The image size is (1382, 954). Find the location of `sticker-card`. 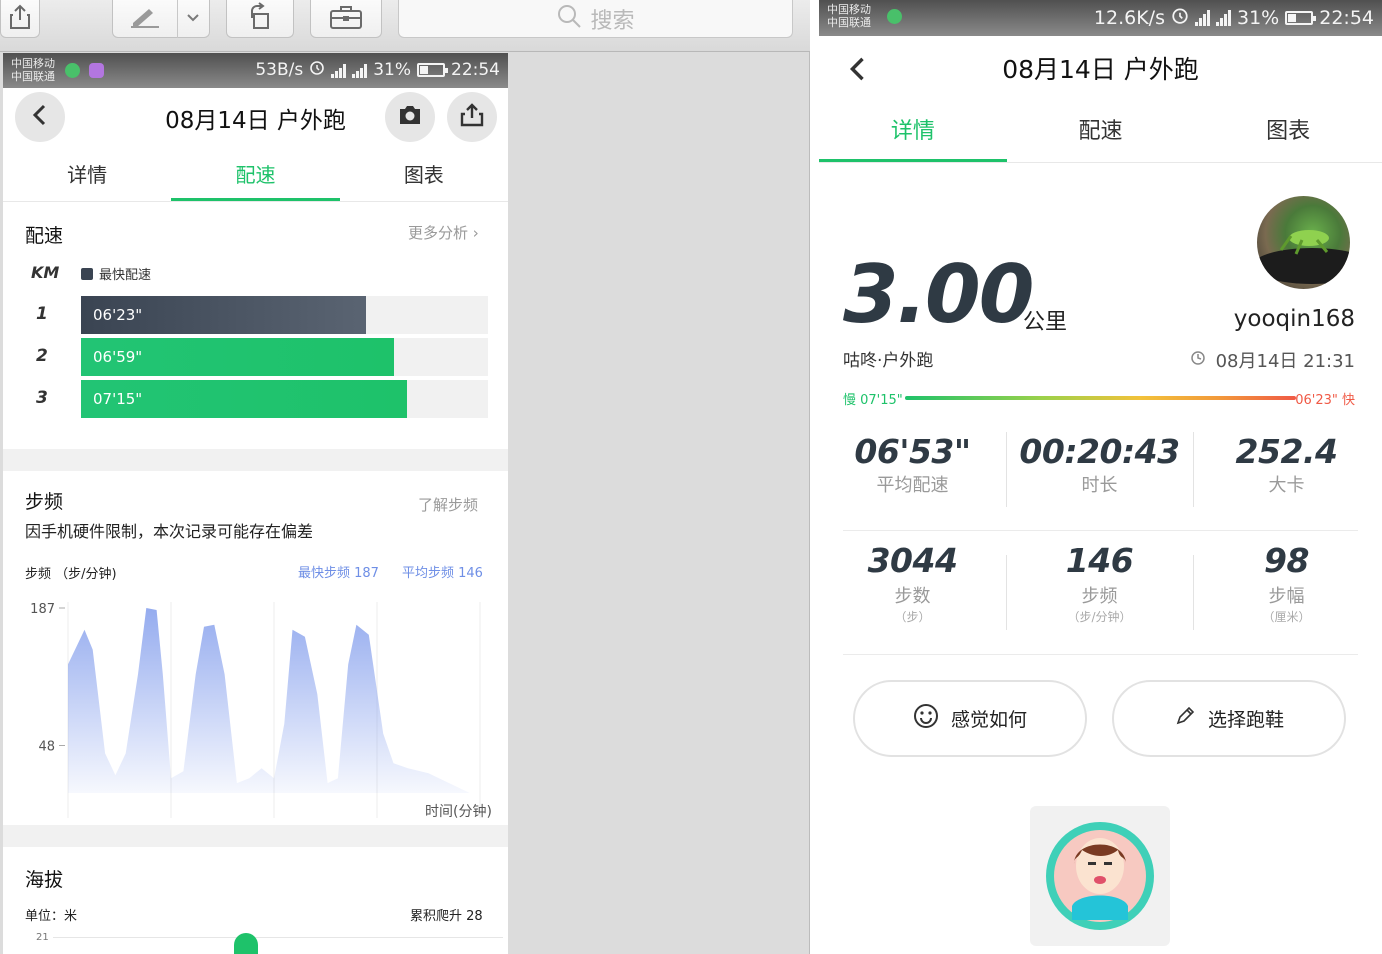

sticker-card is located at coordinates (1100, 876).